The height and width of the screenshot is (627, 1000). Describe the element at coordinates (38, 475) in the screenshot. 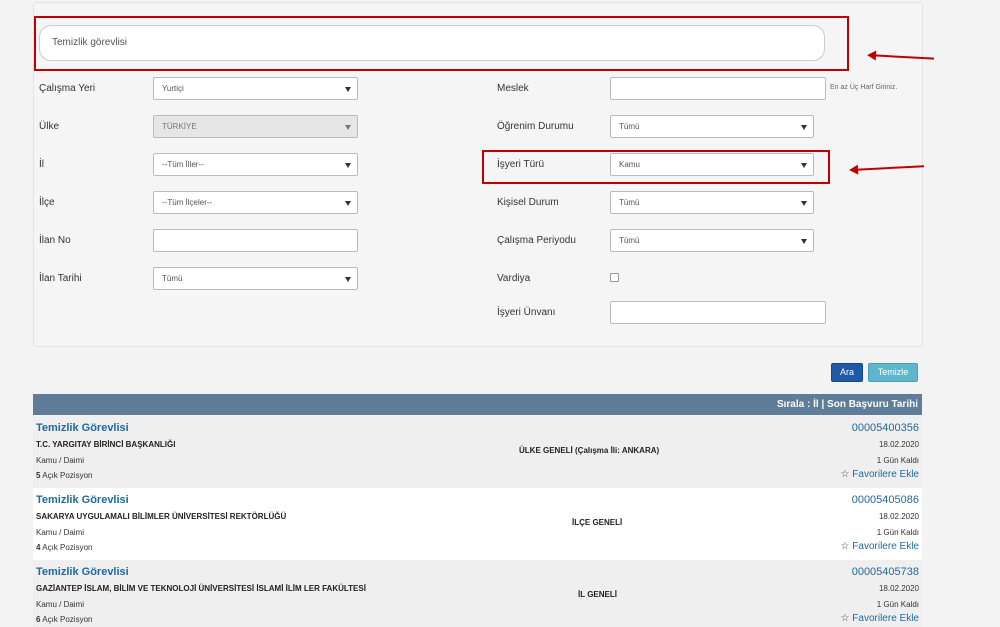

I see `positions-count: 5` at that location.